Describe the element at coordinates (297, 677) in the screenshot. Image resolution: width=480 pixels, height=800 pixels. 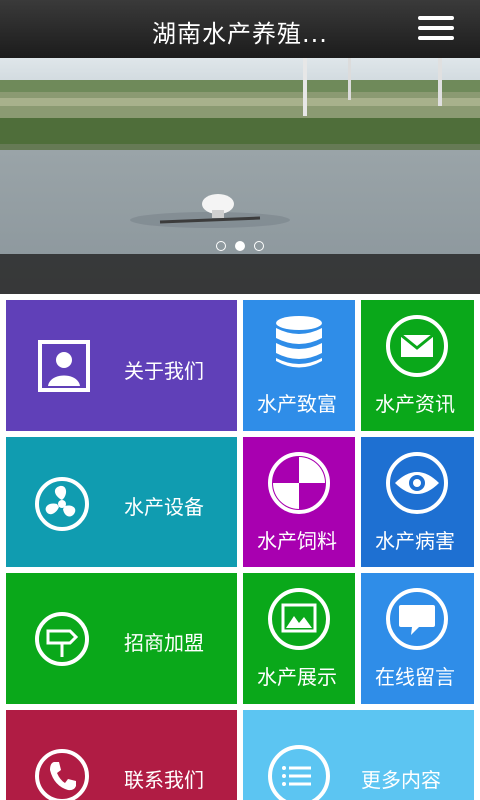
I see `tile-label: 水产展示` at that location.